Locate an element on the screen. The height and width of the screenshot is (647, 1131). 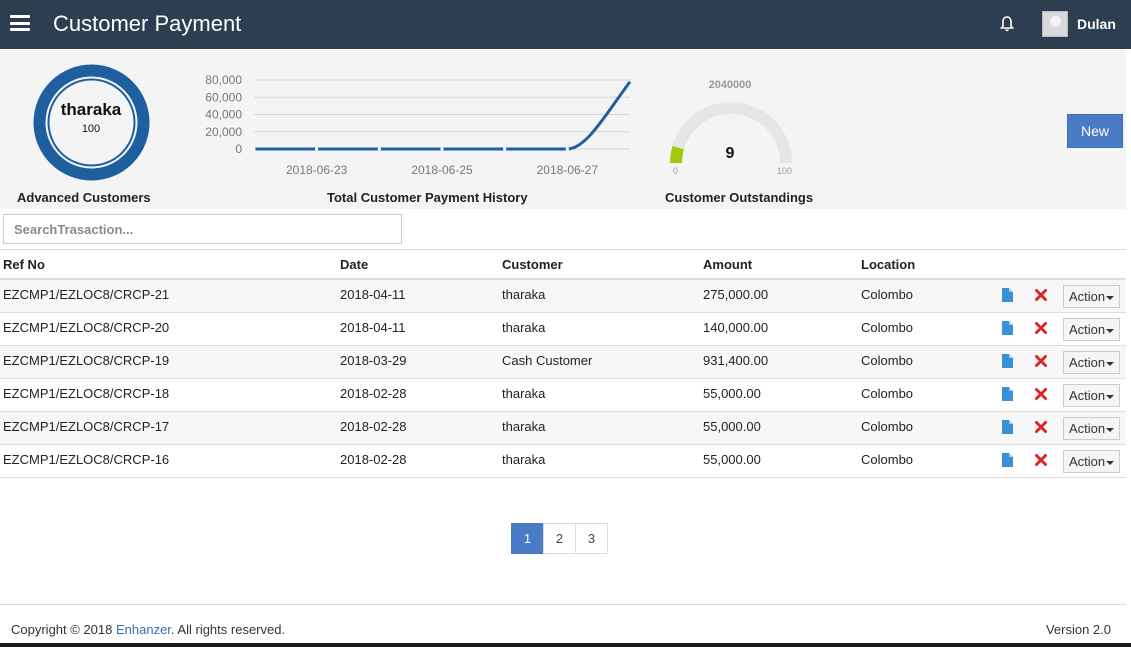
advanced-customers-label: Advanced Customers is located at coordinates (84, 197).